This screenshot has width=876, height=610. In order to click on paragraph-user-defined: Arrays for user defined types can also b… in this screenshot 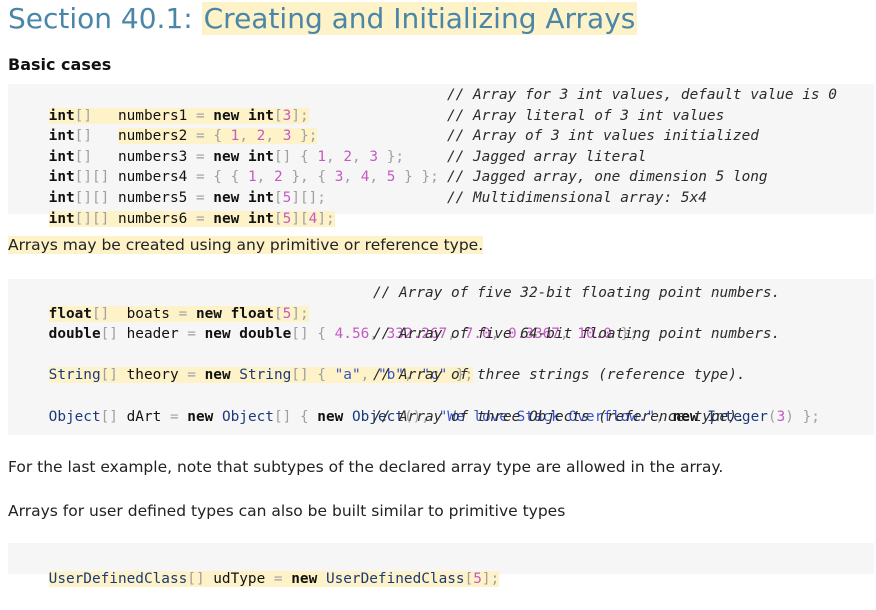, I will do `click(287, 511)`.